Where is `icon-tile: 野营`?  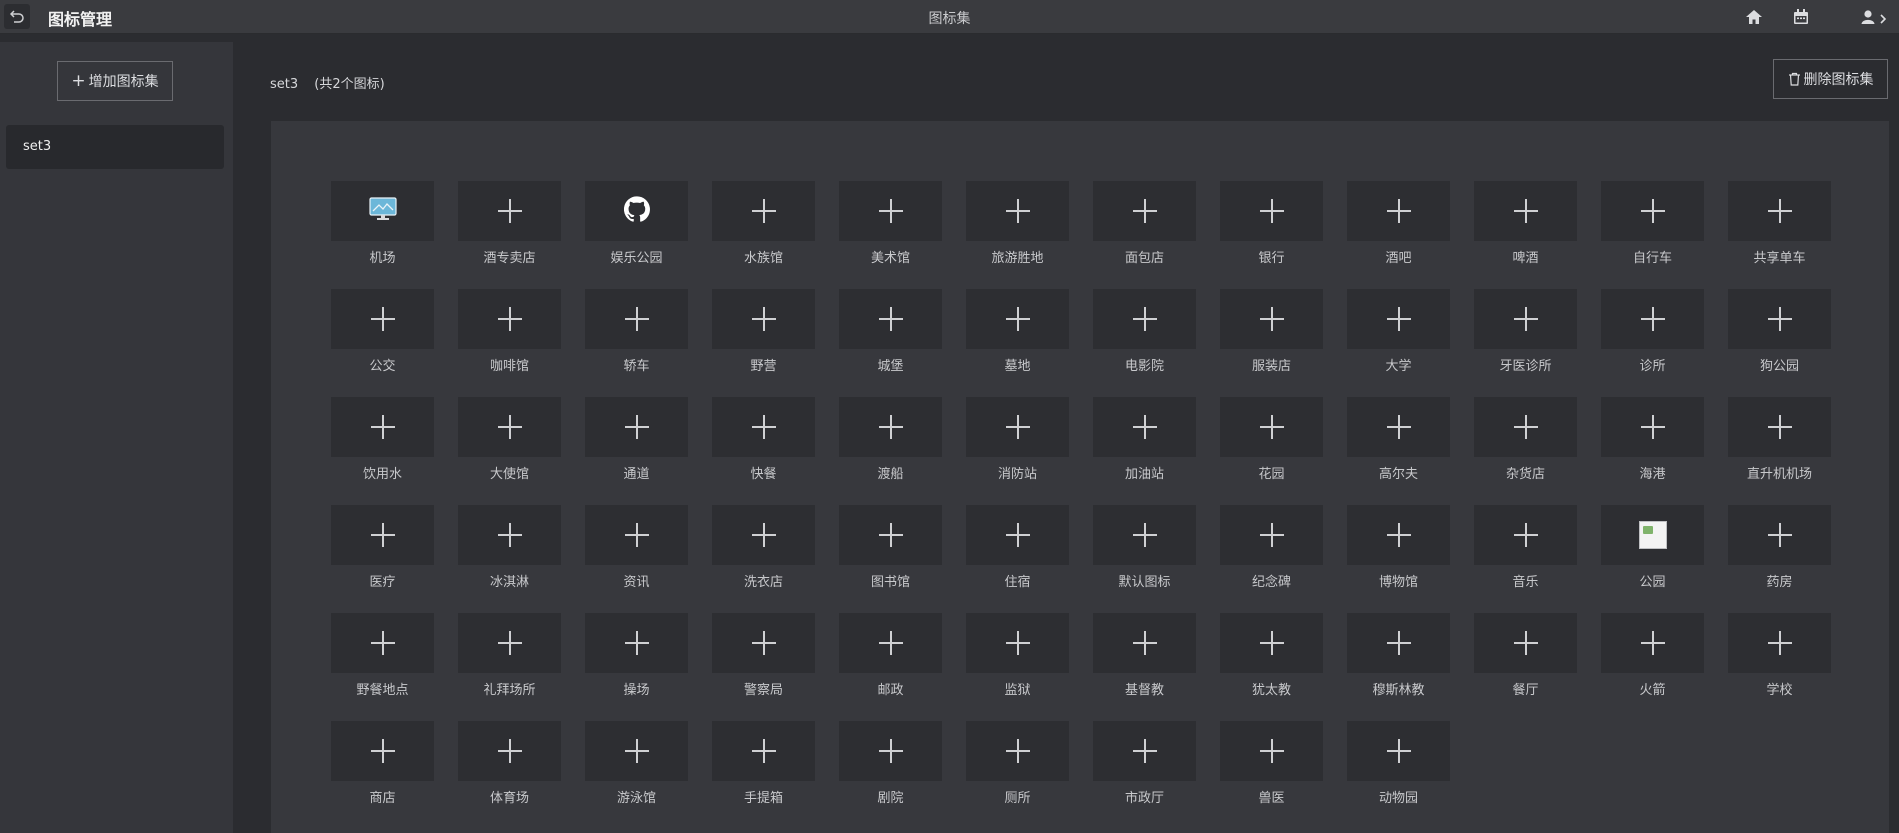 icon-tile: 野营 is located at coordinates (763, 331).